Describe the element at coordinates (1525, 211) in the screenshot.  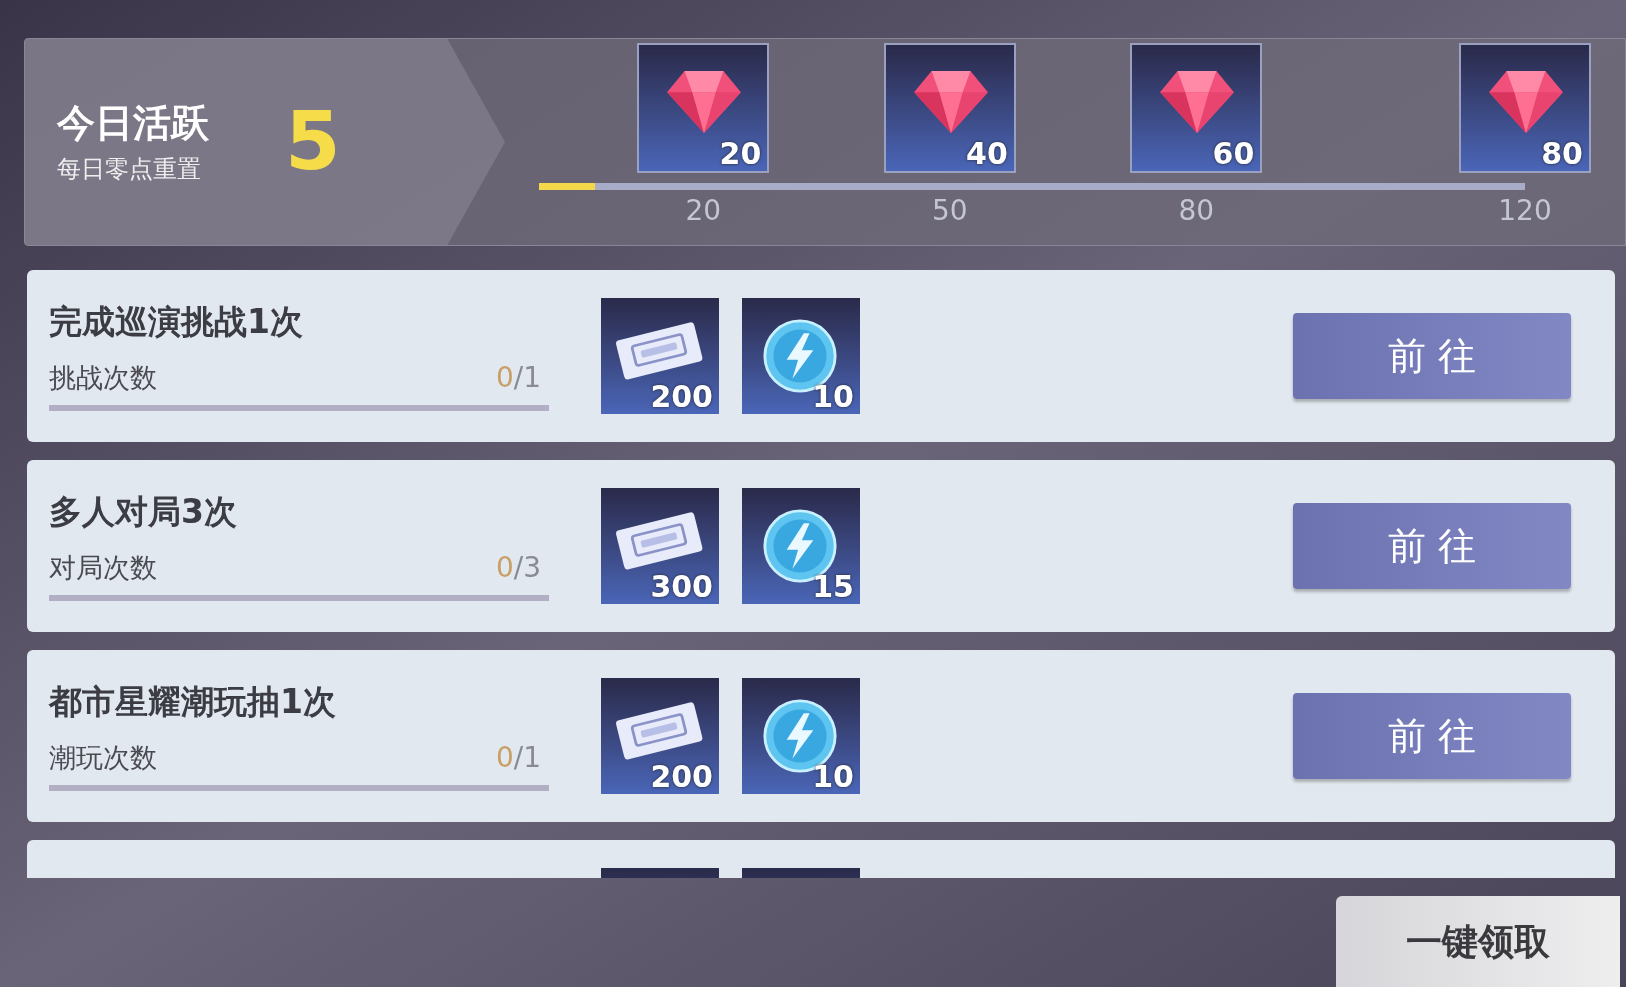
I see `milestone-threshold: 120` at that location.